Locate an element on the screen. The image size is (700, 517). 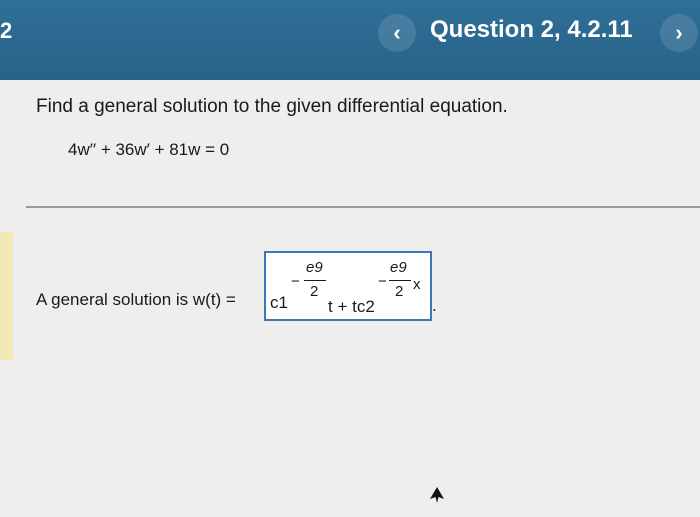
previous-question-button: ‹ is located at coordinates (397, 33).